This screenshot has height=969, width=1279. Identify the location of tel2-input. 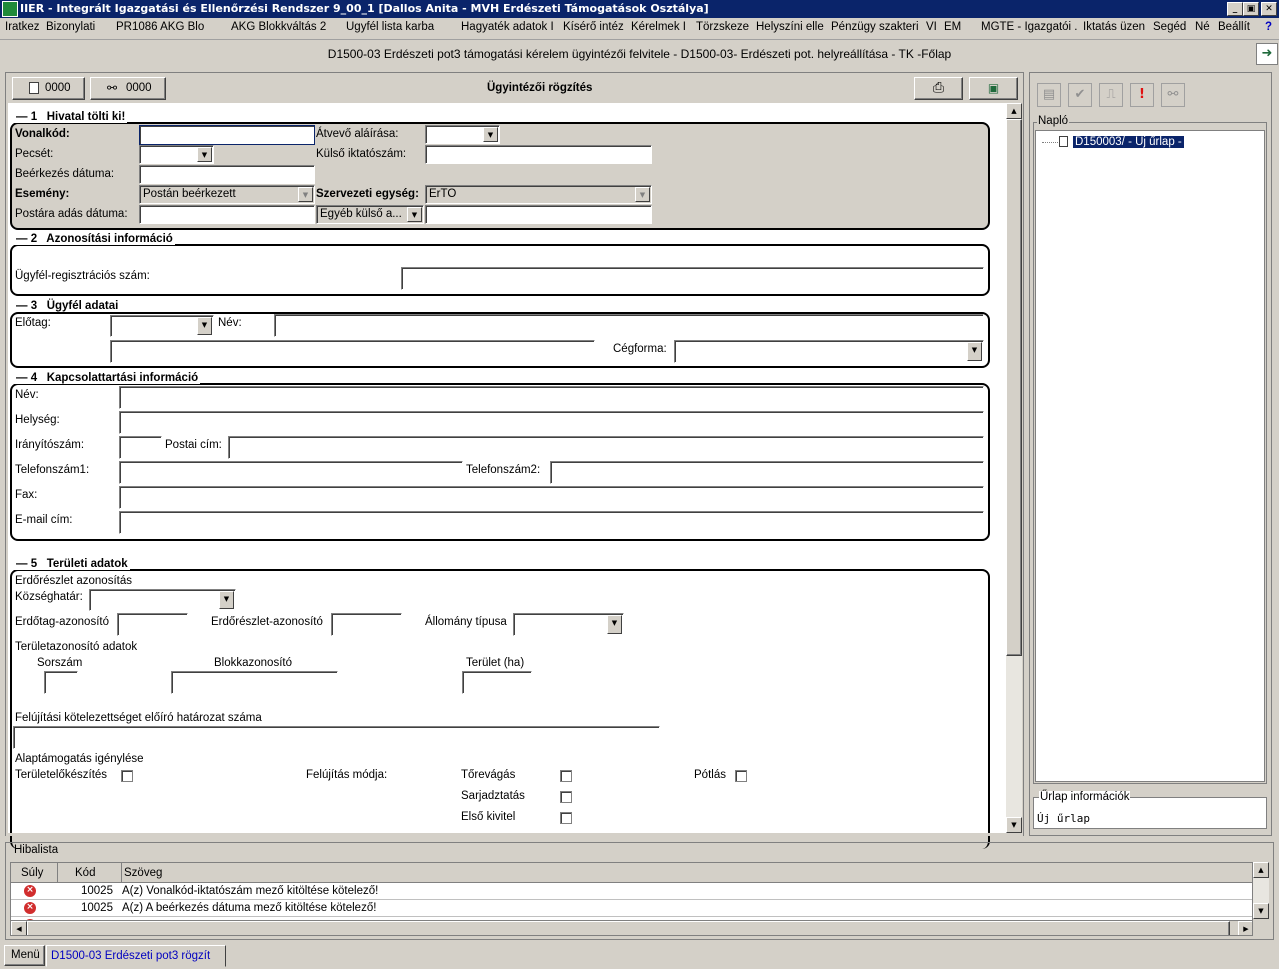
(767, 472).